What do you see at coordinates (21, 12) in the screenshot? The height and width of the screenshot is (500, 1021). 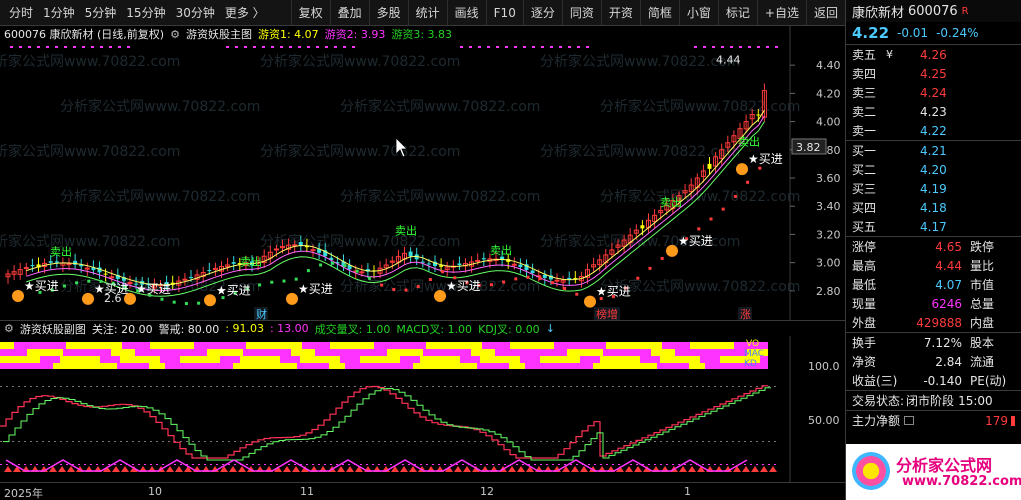 I see `tab-timeshare: 分时` at bounding box center [21, 12].